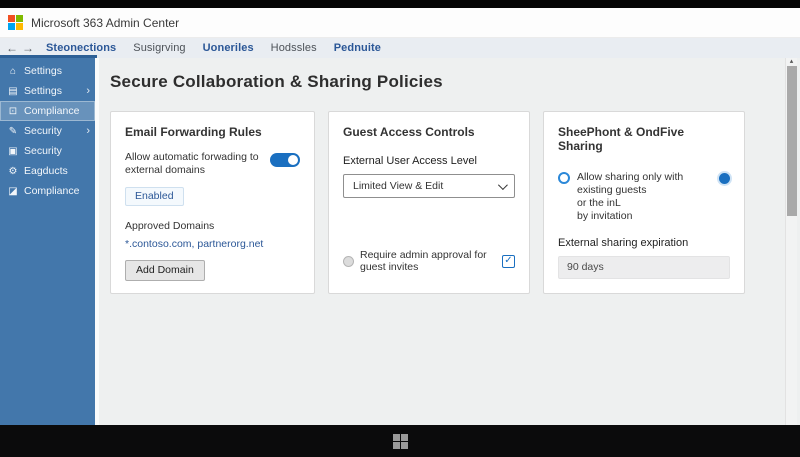 This screenshot has width=800, height=457. What do you see at coordinates (212, 244) in the screenshot?
I see `approved-domains-value: *.contoso.com, partnerorg.net` at bounding box center [212, 244].